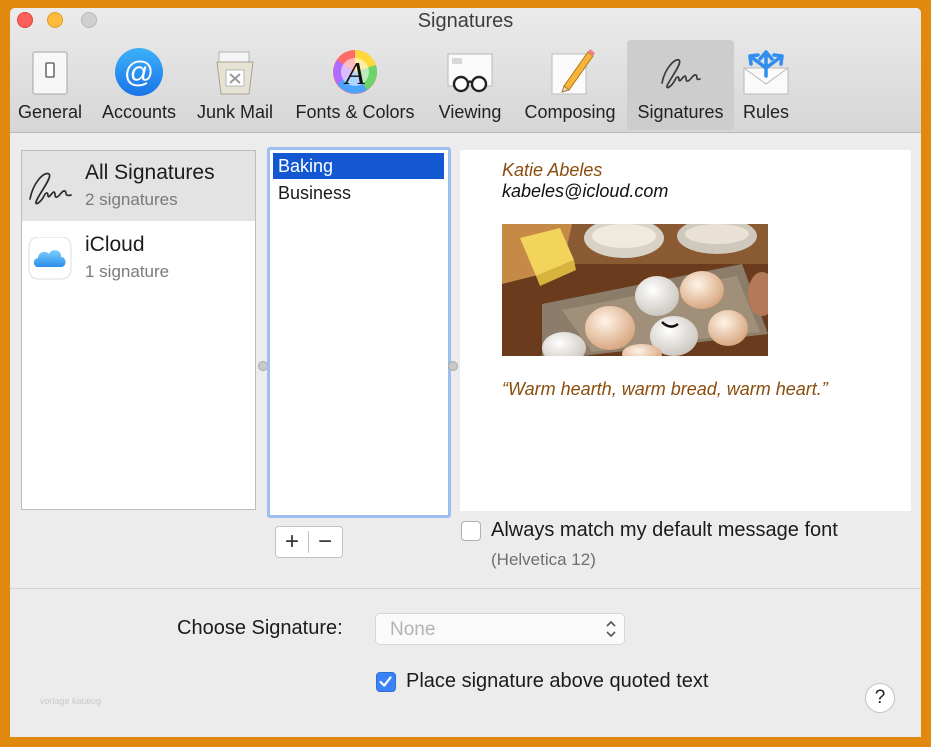 The image size is (931, 747). What do you see at coordinates (585, 191) in the screenshot?
I see `signature-email-text: kabeles@icloud.com` at bounding box center [585, 191].